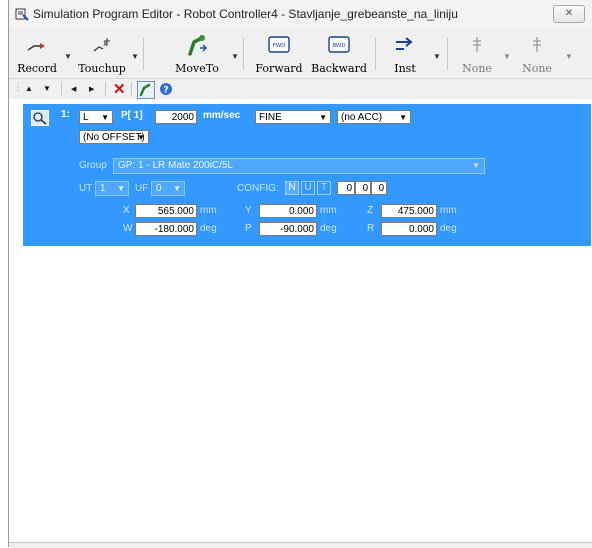 The width and height of the screenshot is (592, 548). What do you see at coordinates (36, 47) in the screenshot?
I see `record-icon` at bounding box center [36, 47].